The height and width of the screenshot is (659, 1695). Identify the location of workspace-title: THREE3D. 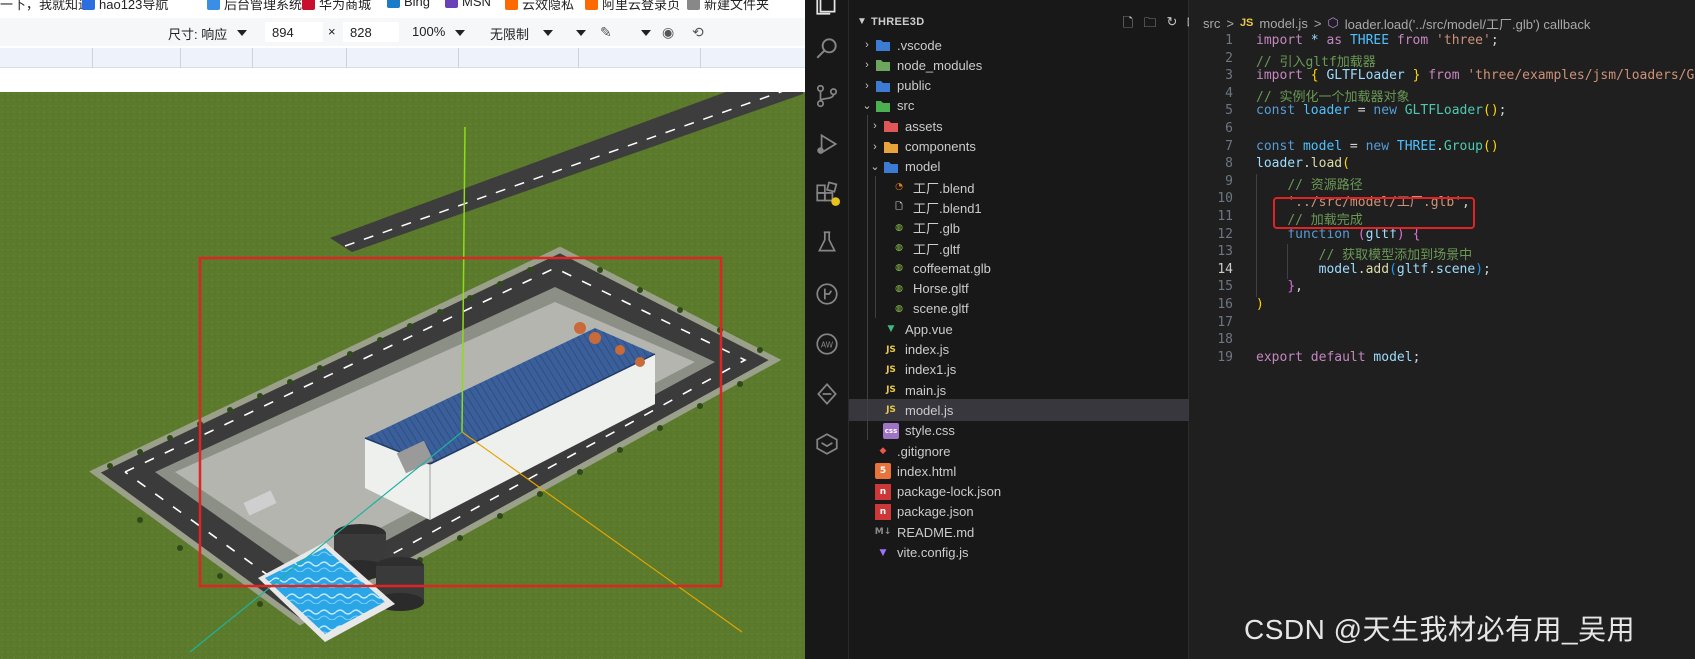
(897, 22).